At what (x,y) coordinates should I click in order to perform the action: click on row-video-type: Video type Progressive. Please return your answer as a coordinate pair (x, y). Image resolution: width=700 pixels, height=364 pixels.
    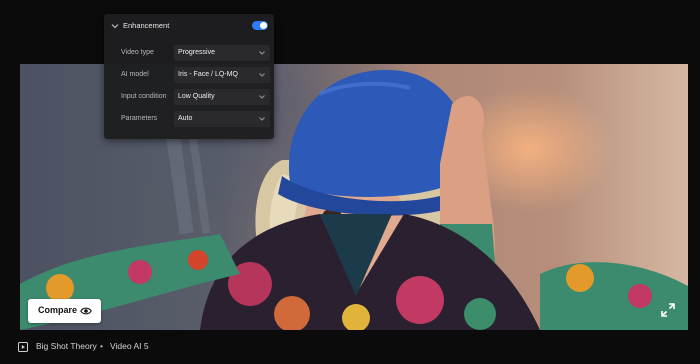
    Looking at the image, I should click on (189, 54).